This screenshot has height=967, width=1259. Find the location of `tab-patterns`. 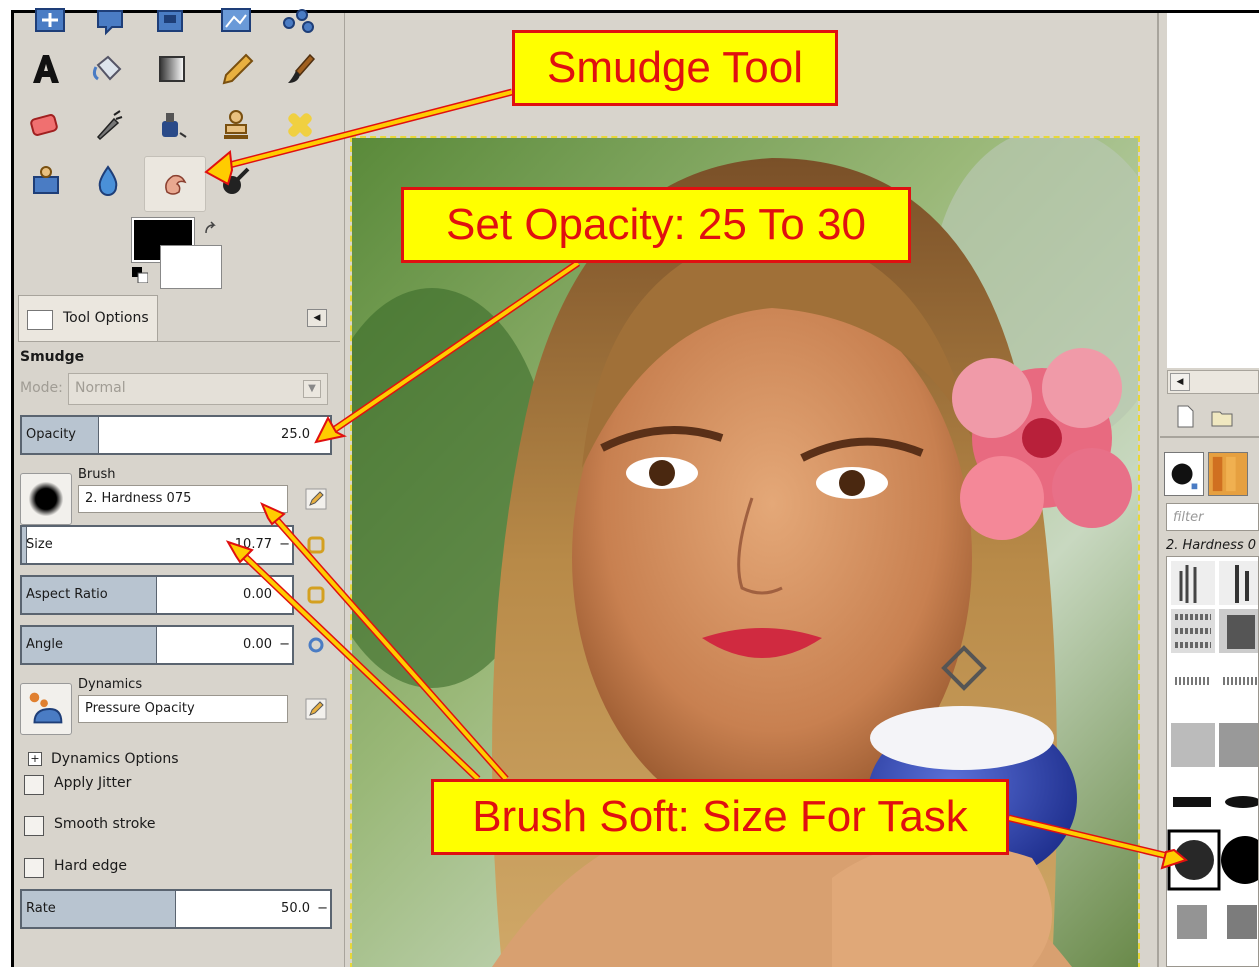

tab-patterns is located at coordinates (1228, 474).